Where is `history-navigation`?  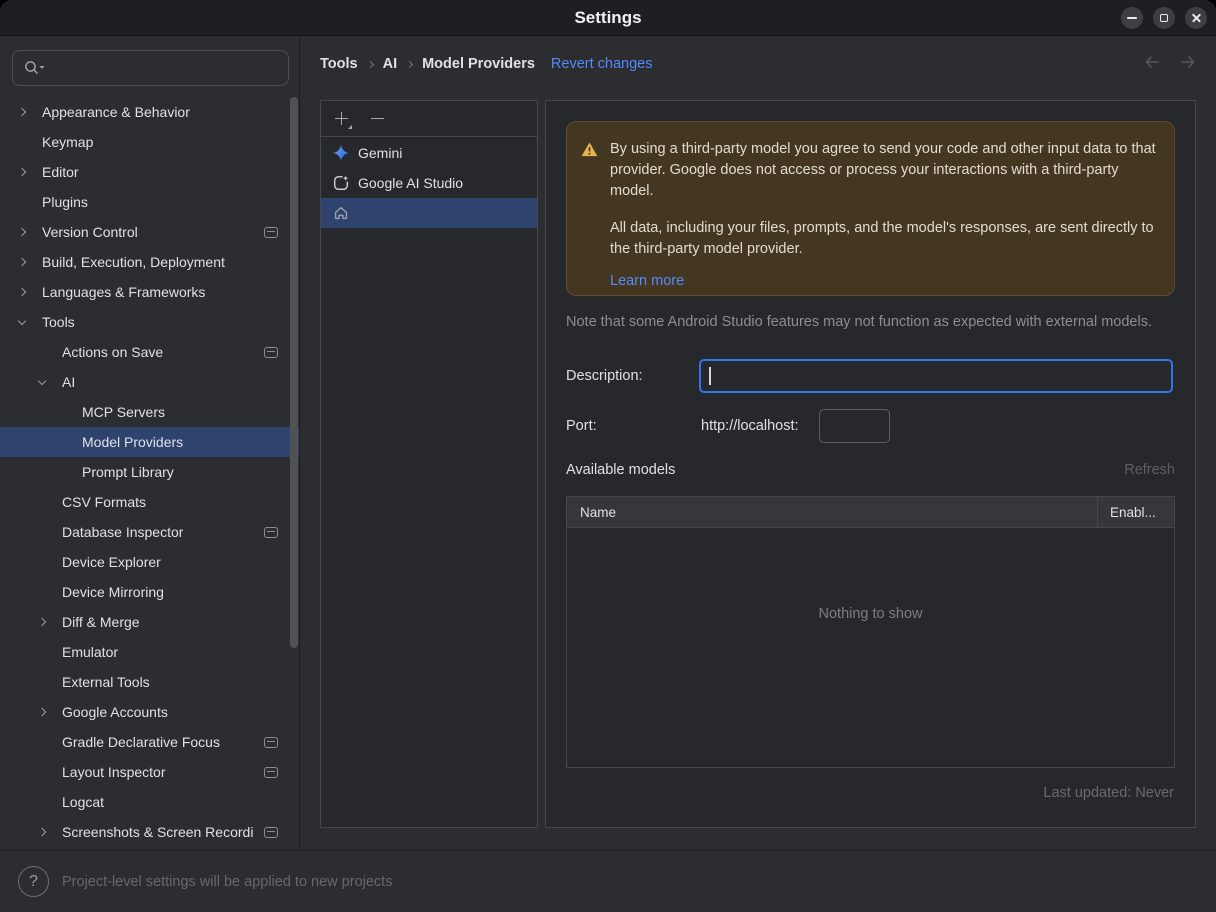 history-navigation is located at coordinates (1170, 62).